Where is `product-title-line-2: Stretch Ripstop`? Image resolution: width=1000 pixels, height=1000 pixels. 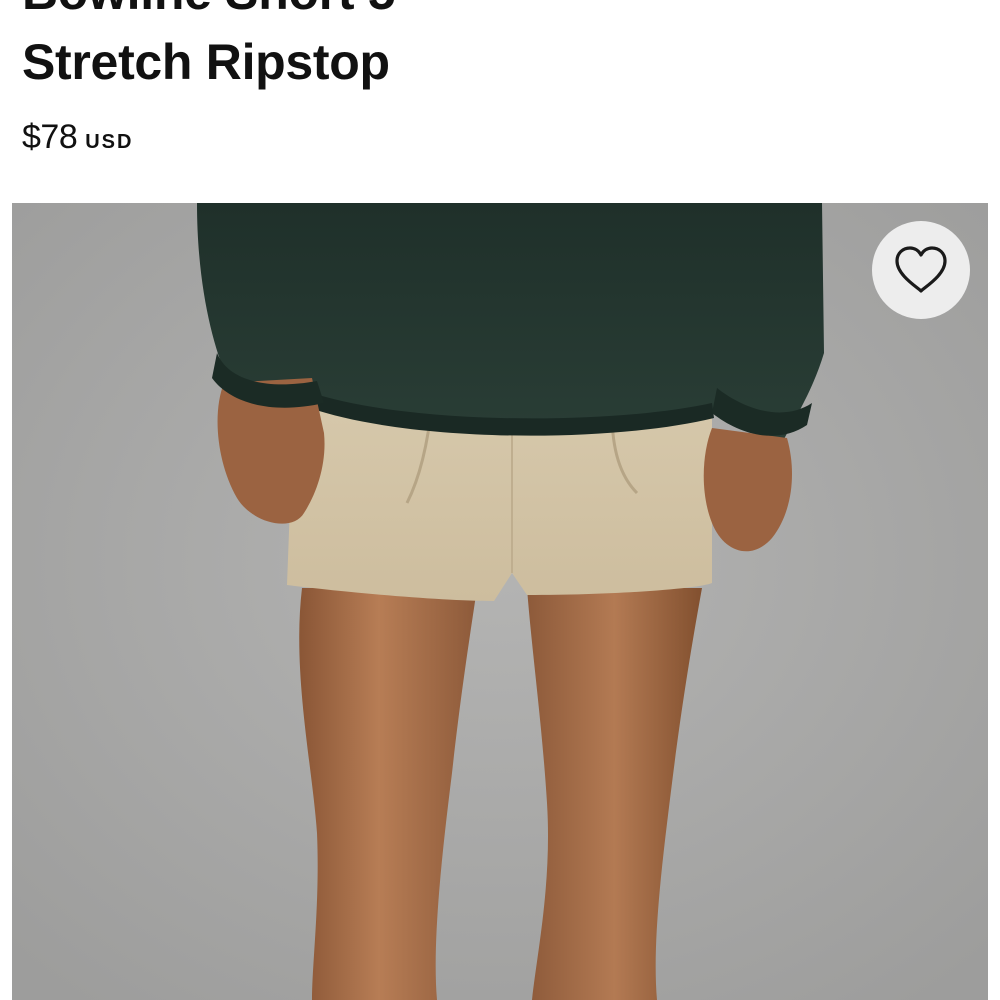 product-title-line-2: Stretch Ripstop is located at coordinates (206, 62).